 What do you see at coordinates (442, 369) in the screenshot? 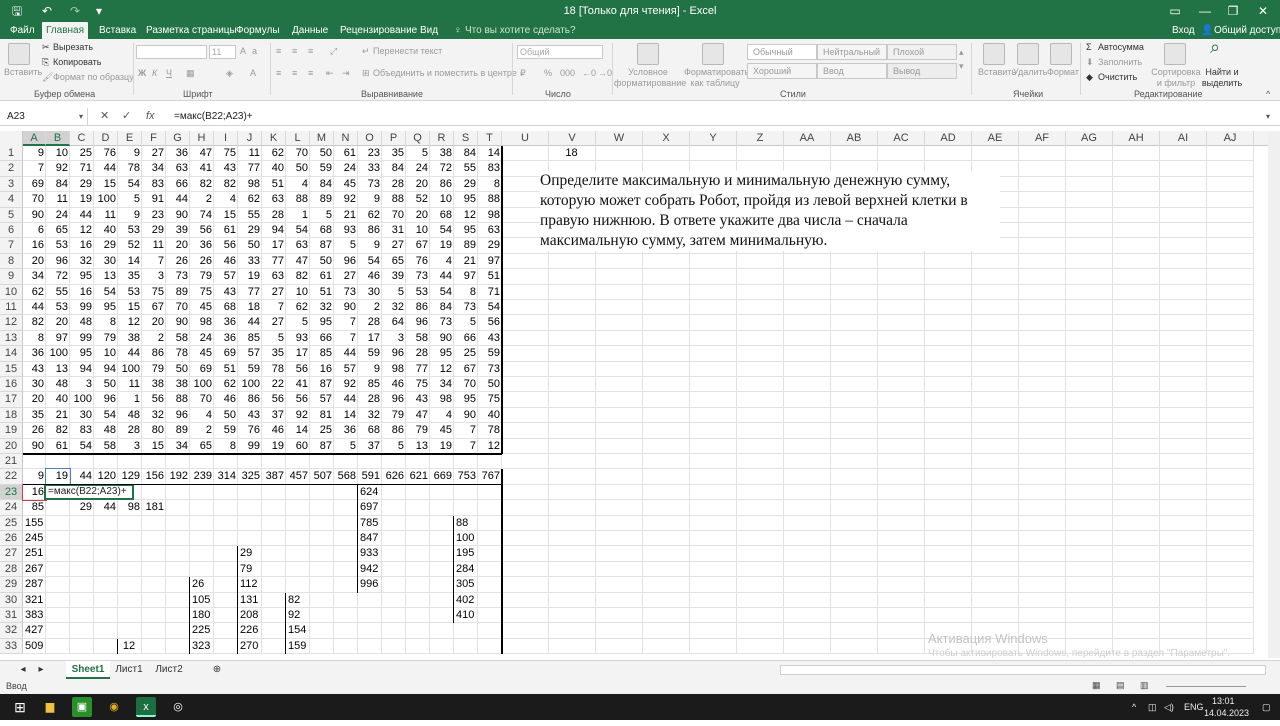
I see `cell: 12` at bounding box center [442, 369].